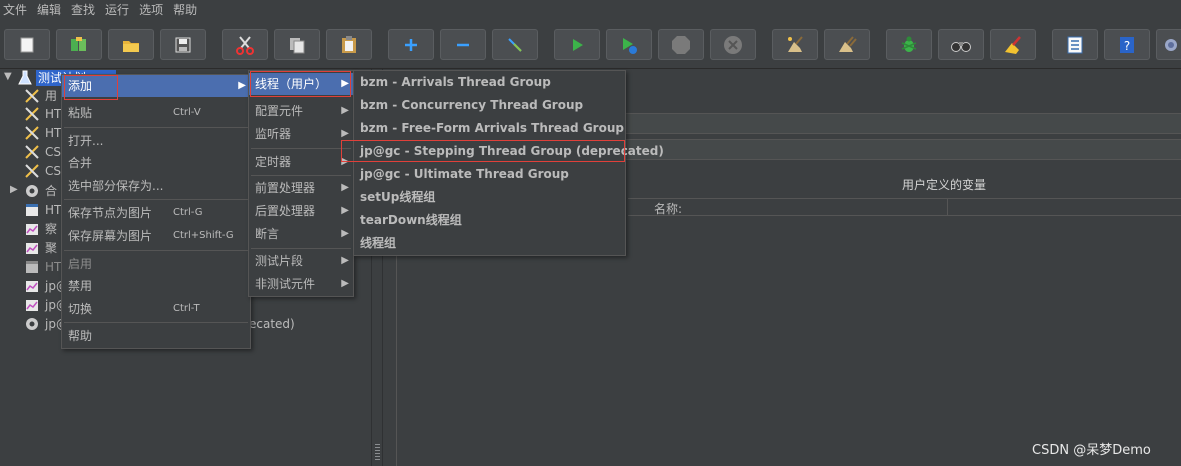 The image size is (1181, 466). I want to click on start-button, so click(577, 44).